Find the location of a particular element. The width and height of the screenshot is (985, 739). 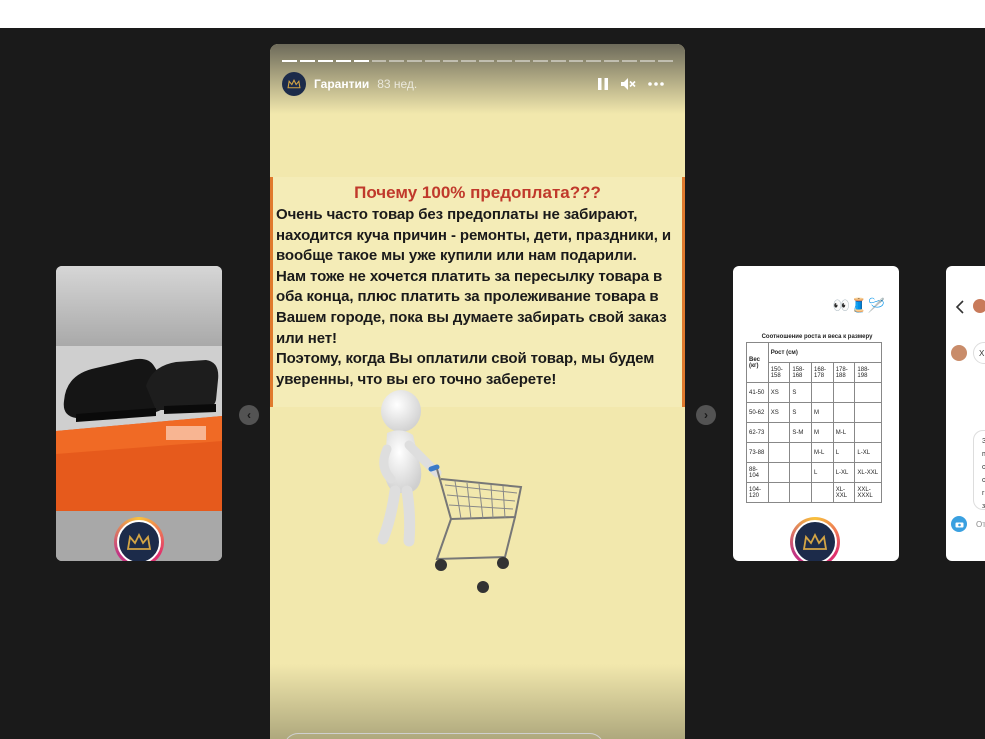

shoe-photo is located at coordinates (139, 428).